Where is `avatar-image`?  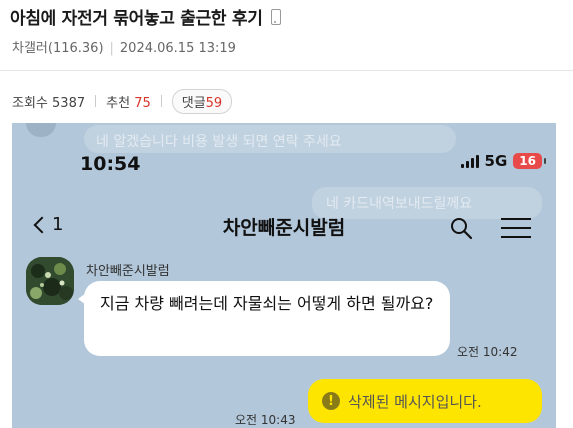 avatar-image is located at coordinates (50, 281).